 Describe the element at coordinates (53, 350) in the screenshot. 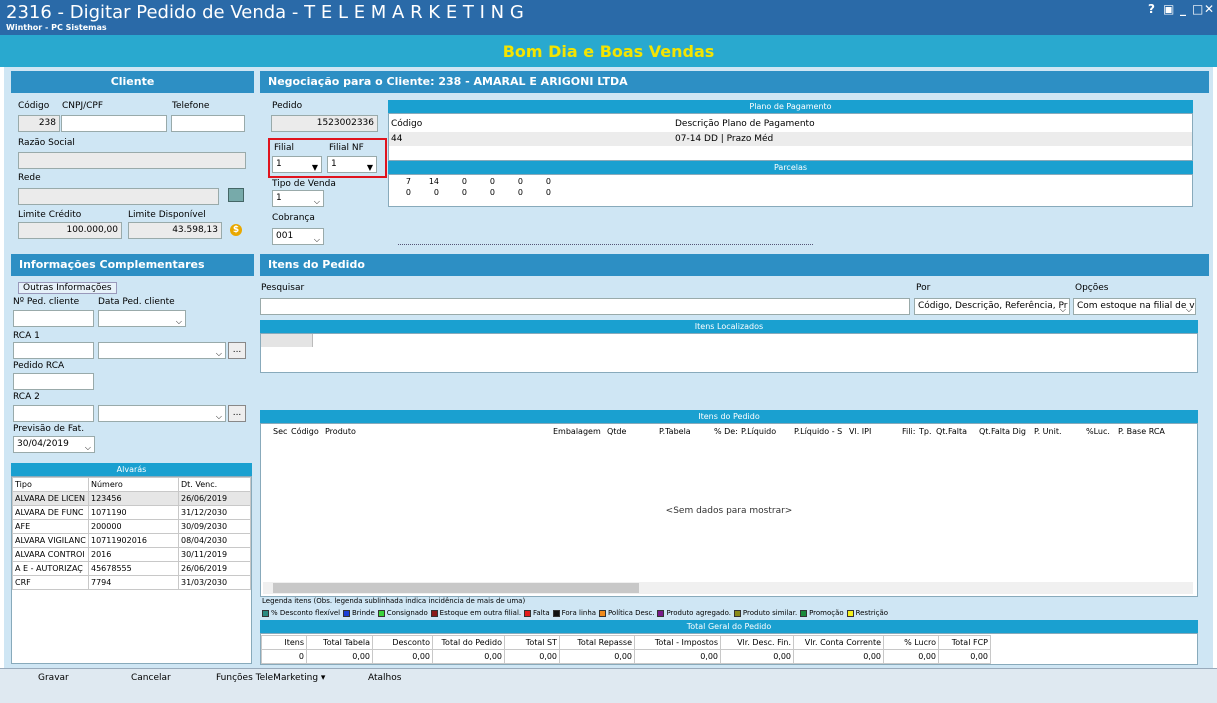

I see `rca1-code-field` at that location.